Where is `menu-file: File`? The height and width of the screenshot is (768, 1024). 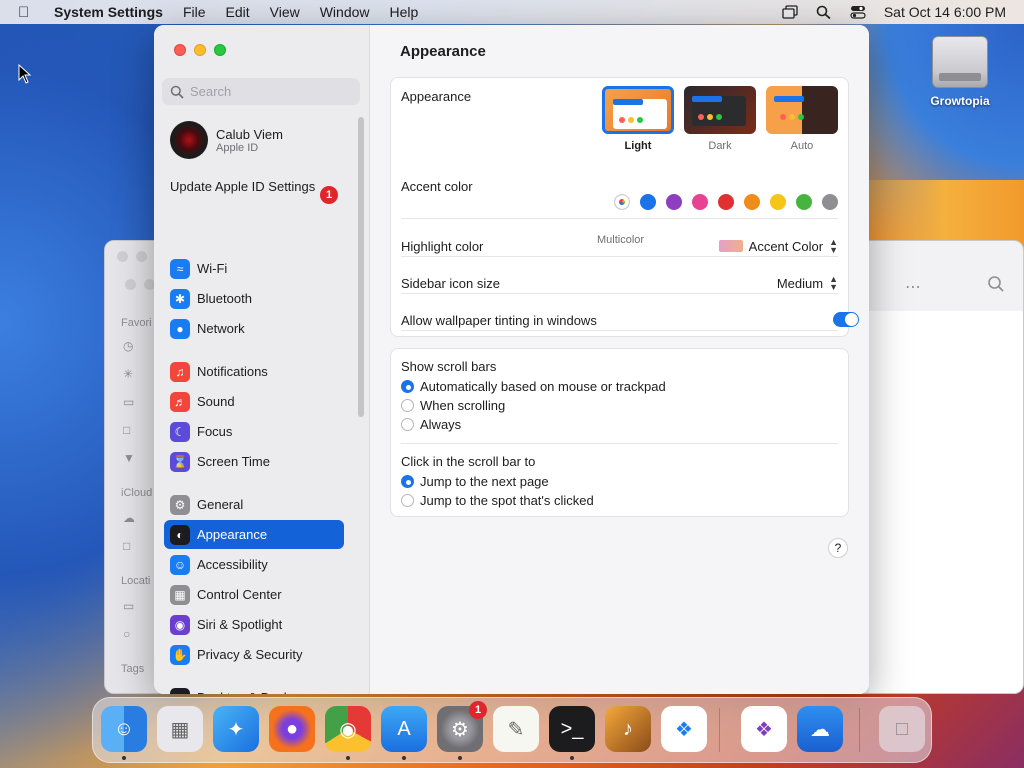 menu-file: File is located at coordinates (194, 12).